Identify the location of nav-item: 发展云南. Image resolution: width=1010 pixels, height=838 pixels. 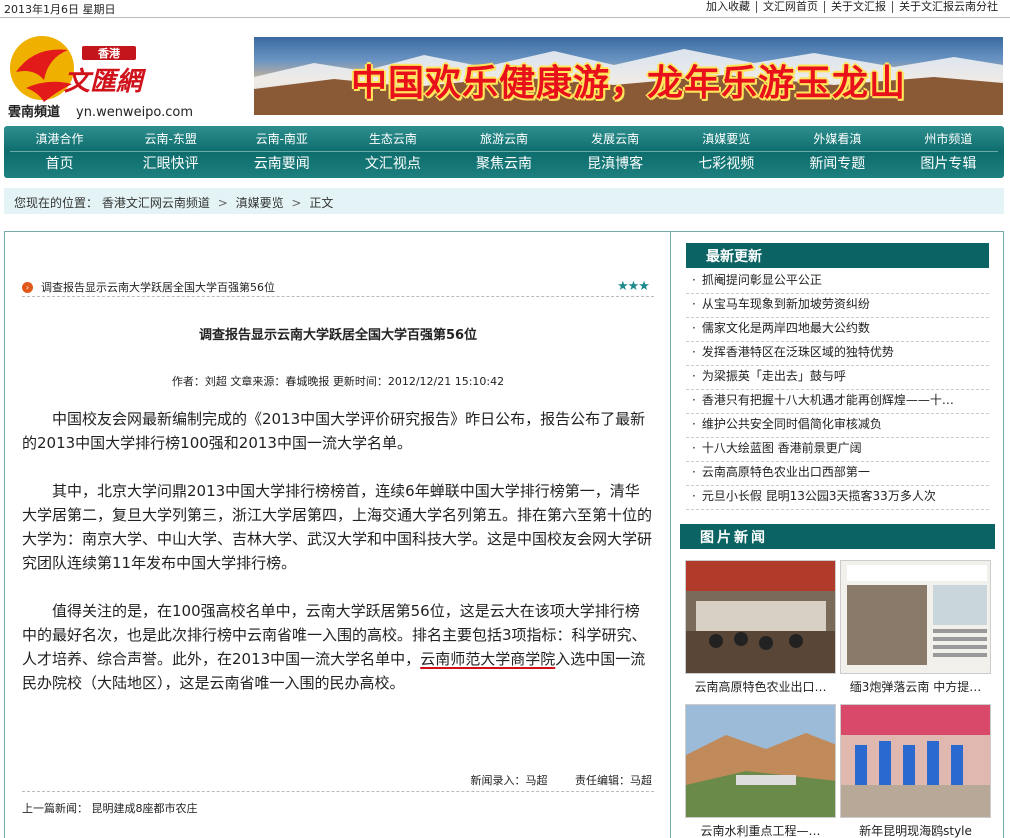
(615, 138).